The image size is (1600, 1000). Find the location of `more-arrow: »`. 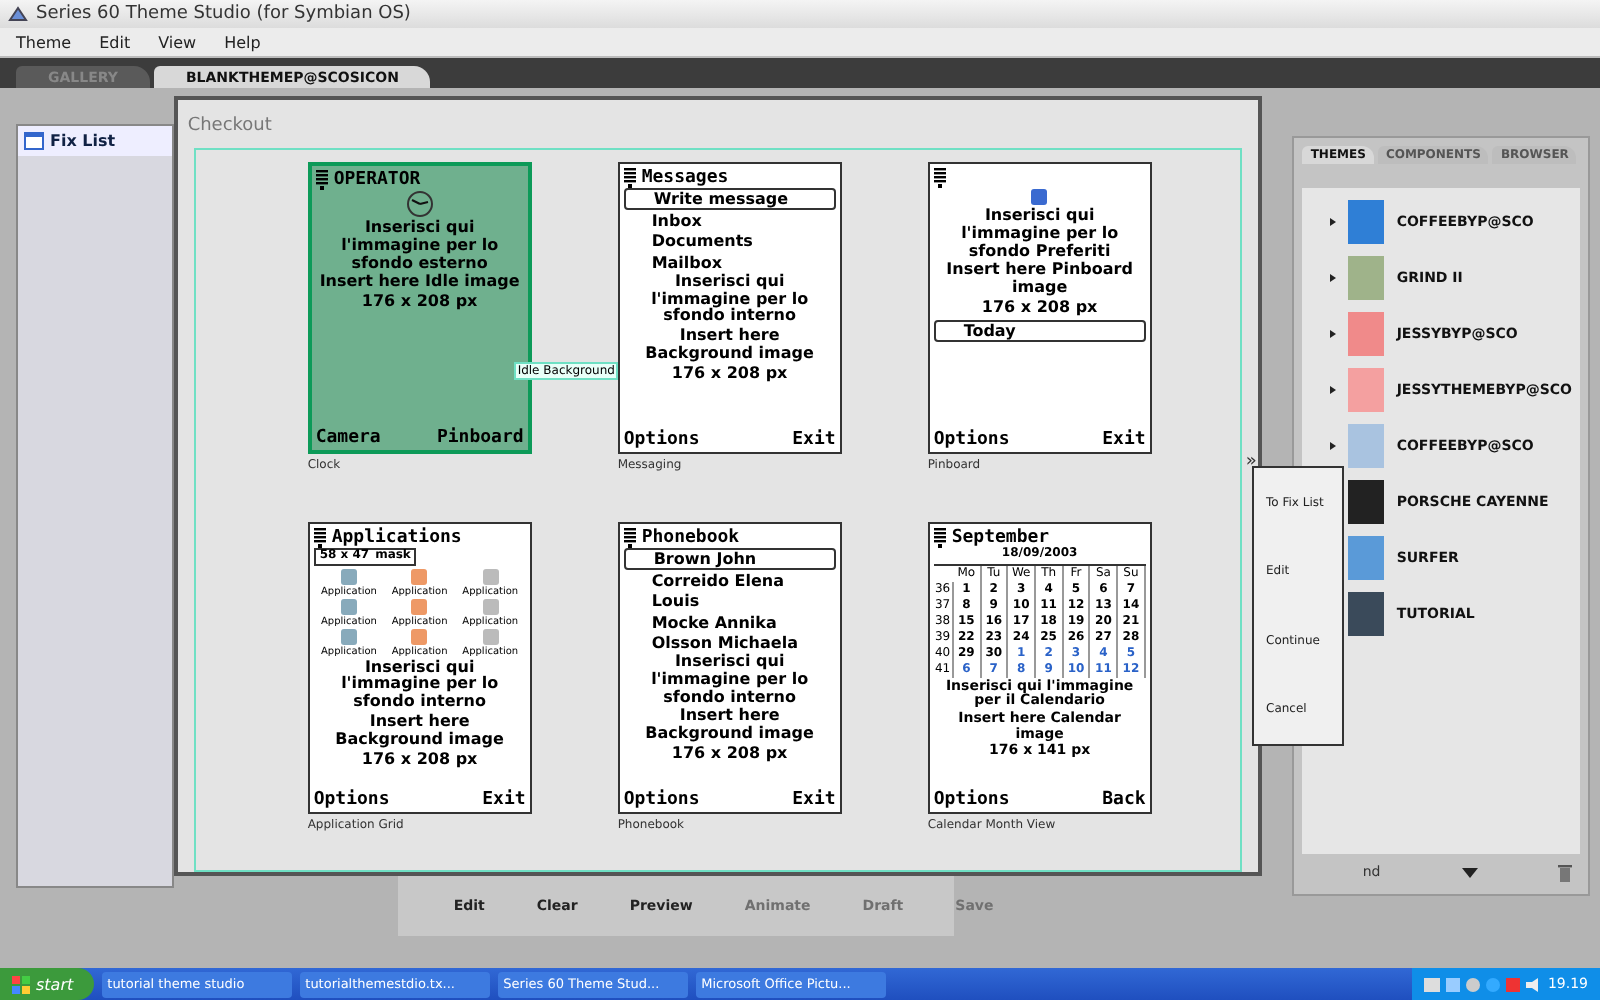

more-arrow: » is located at coordinates (1251, 462).